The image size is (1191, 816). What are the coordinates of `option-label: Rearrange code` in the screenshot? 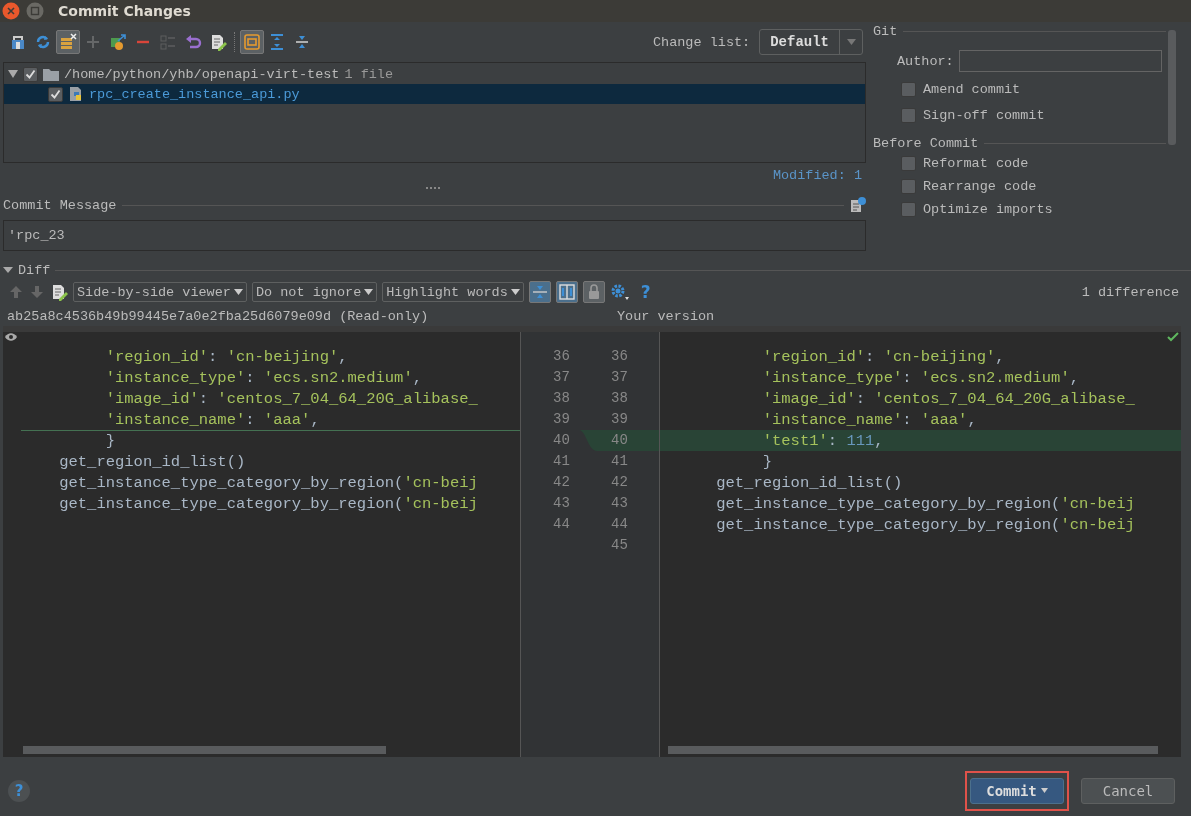 It's located at (980, 186).